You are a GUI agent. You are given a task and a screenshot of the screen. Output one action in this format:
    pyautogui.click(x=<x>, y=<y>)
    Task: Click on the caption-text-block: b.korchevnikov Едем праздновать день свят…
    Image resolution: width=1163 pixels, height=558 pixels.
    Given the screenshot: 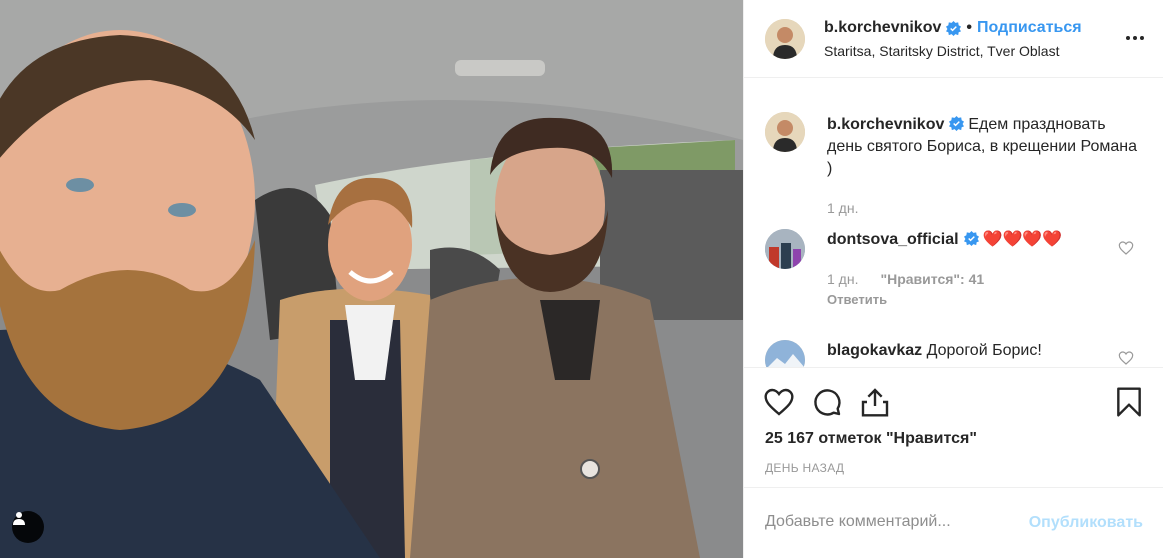 What is the action you would take?
    pyautogui.click(x=982, y=147)
    